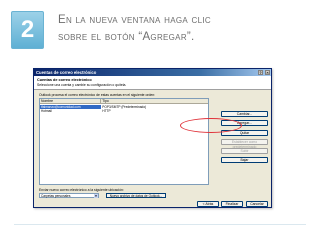  What do you see at coordinates (66, 72) in the screenshot?
I see `dialog-title: Cuentas de correo electrónico` at bounding box center [66, 72].